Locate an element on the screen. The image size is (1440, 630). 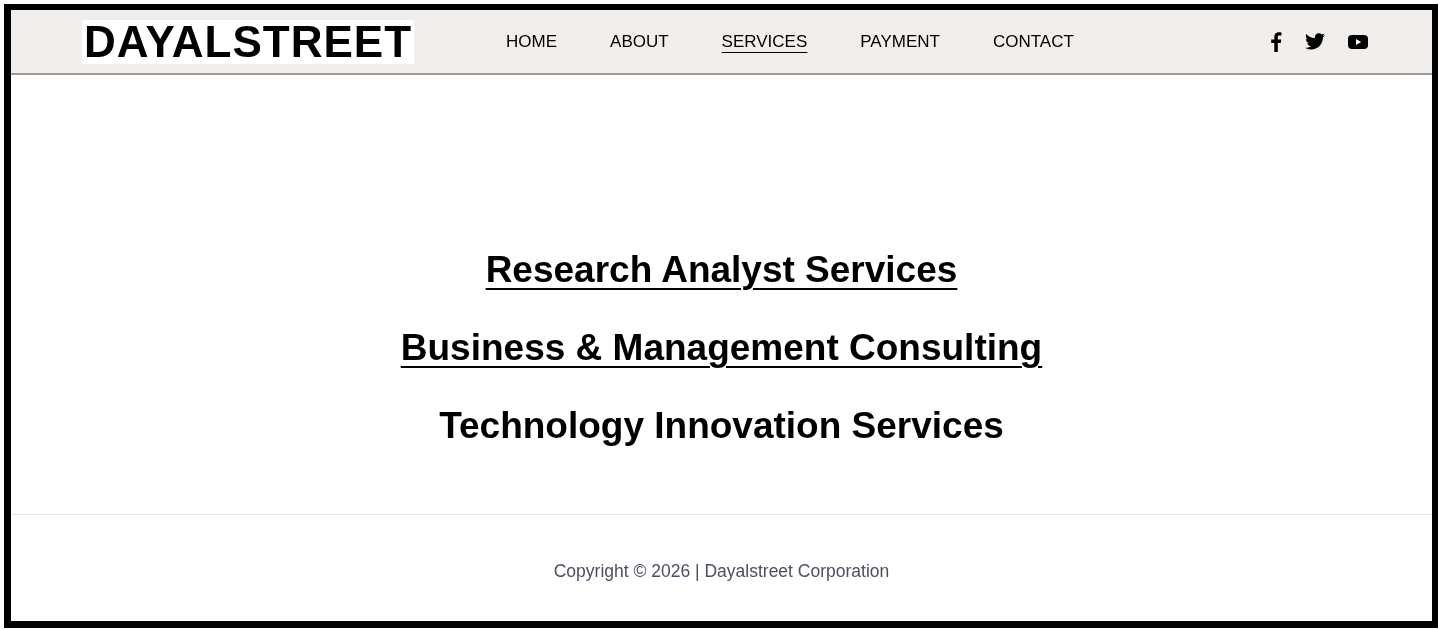
f-logo-icon is located at coordinates (1276, 41).